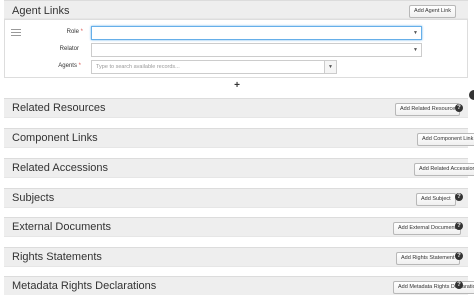  What do you see at coordinates (84, 286) in the screenshot?
I see `section-title: Metadata Rights Declarations` at bounding box center [84, 286].